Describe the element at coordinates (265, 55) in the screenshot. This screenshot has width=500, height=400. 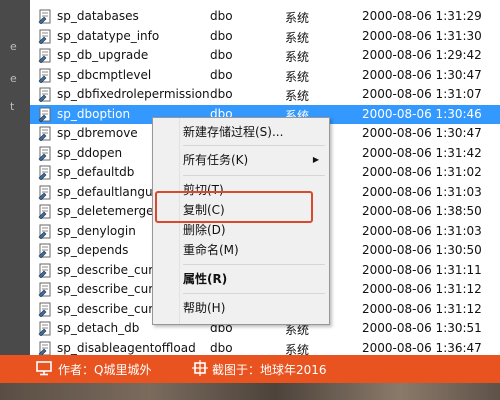
I see `table-row: sp_db_upgrade dbo 系统 2000-08-06 1:29:42` at that location.